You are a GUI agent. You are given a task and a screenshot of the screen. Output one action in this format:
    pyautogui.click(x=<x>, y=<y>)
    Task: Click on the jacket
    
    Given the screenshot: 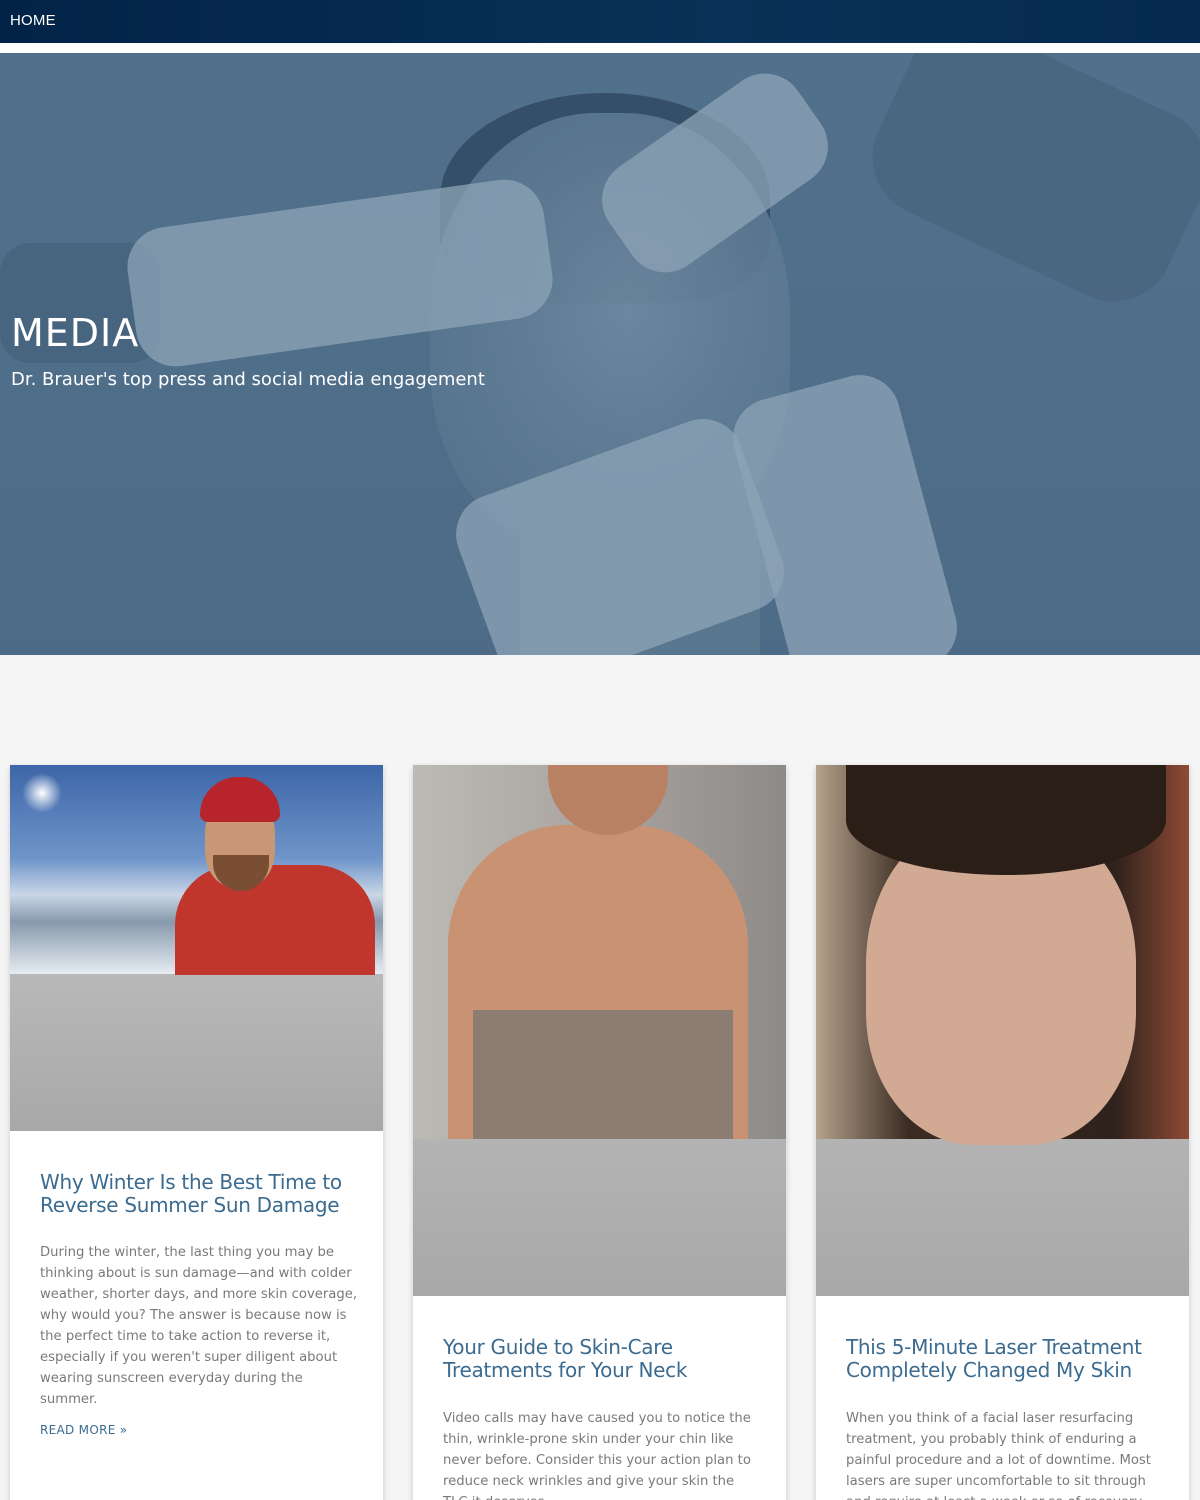 What is the action you would take?
    pyautogui.click(x=275, y=920)
    